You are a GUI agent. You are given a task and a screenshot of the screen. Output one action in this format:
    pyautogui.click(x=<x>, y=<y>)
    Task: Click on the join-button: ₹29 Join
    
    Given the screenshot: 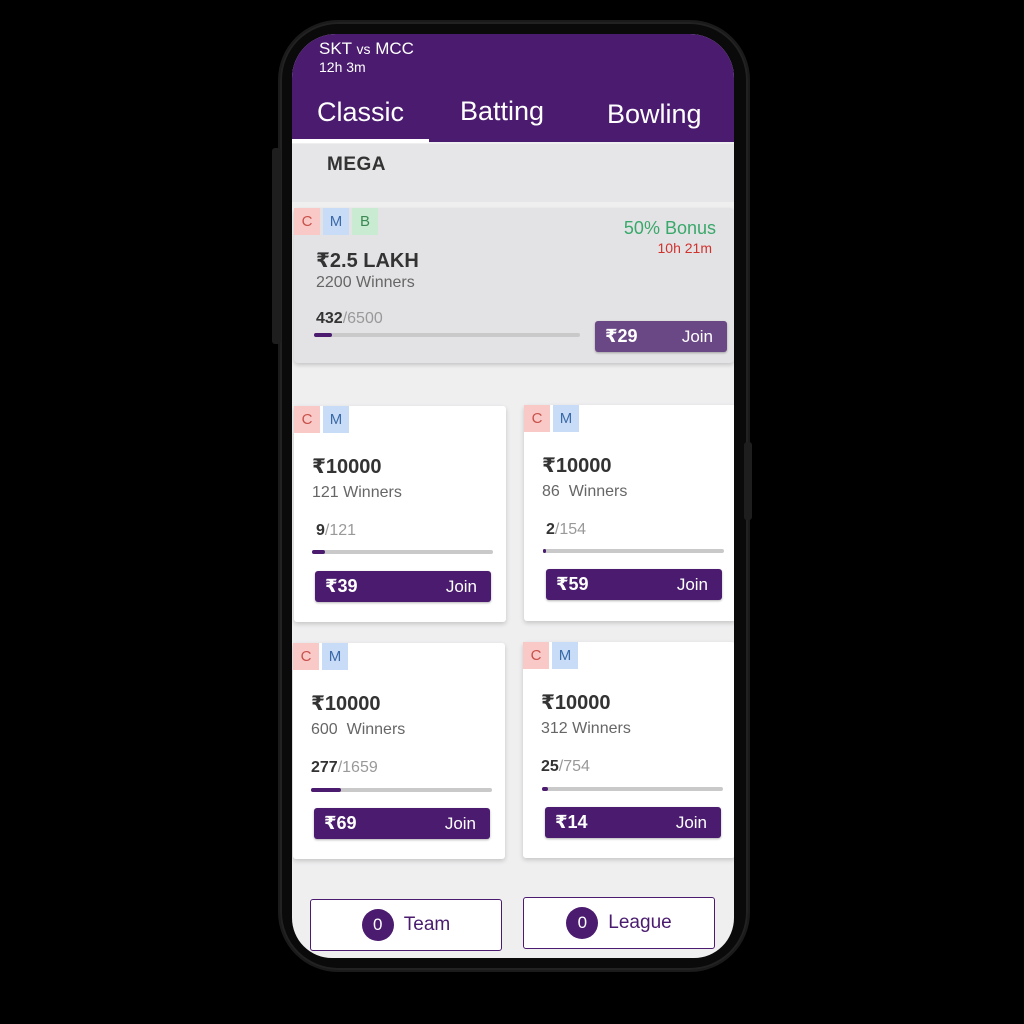 What is the action you would take?
    pyautogui.click(x=661, y=336)
    